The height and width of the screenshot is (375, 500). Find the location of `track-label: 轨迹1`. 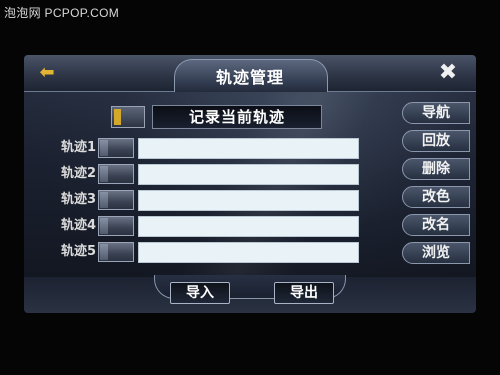

track-label: 轨迹1 is located at coordinates (78, 147).